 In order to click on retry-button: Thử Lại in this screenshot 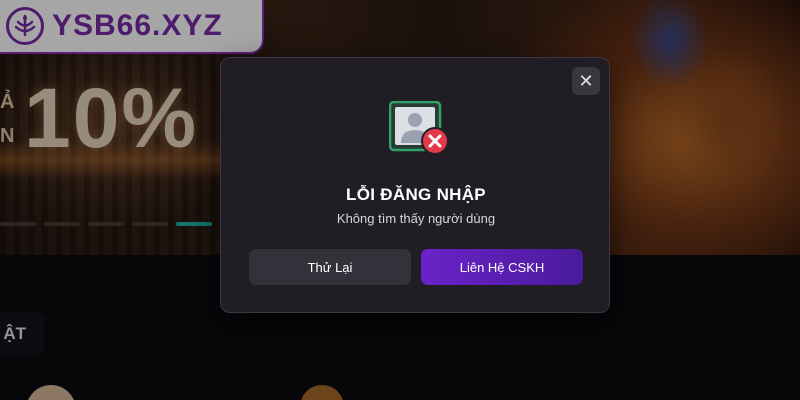, I will do `click(330, 267)`.